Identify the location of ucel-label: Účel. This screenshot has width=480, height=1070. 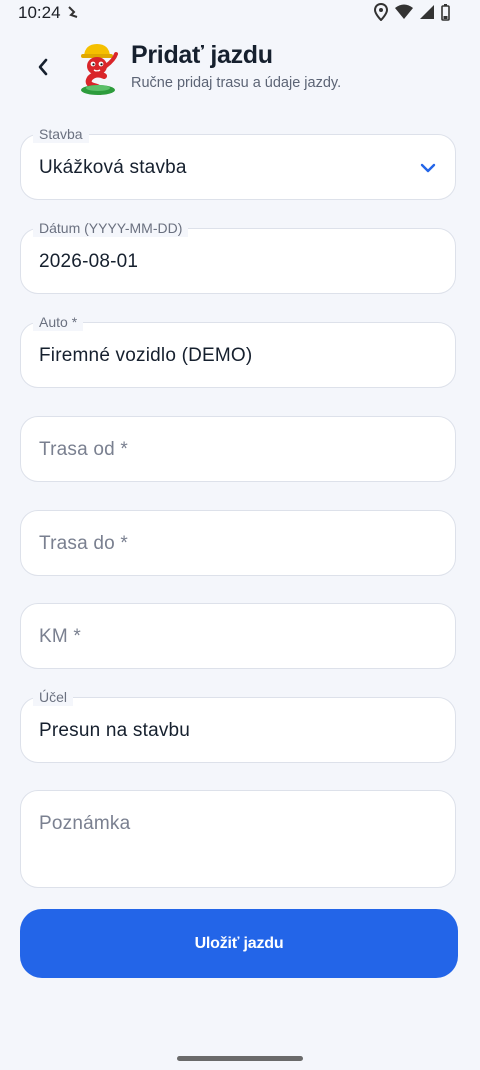
(53, 697).